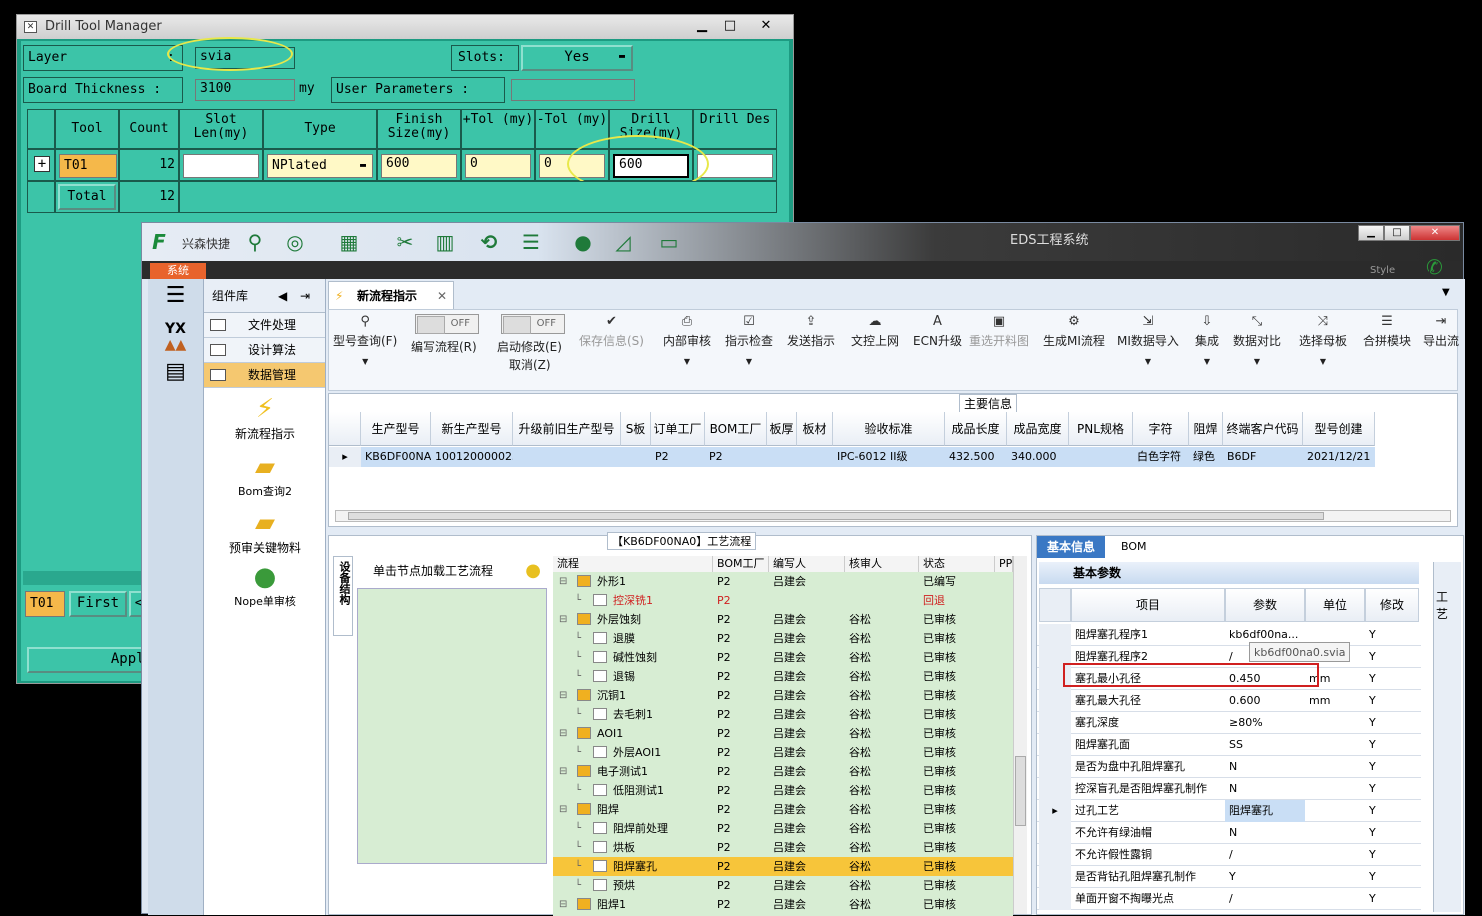  What do you see at coordinates (1229, 701) in the screenshot?
I see `info-row: 塞孔最大孔径 0.600 mm Y` at bounding box center [1229, 701].